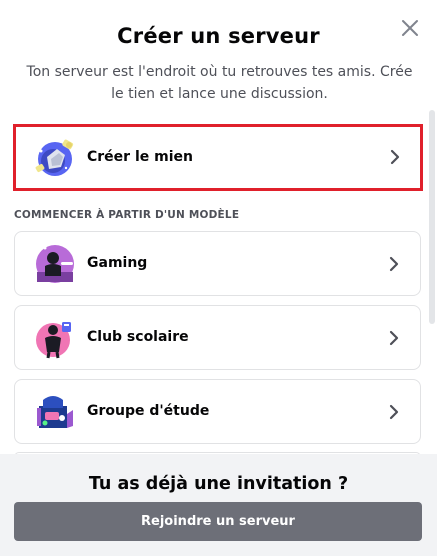 The width and height of the screenshot is (437, 556). Describe the element at coordinates (218, 484) in the screenshot. I see `invite-prompt: Tu as déjà une invitation ?` at that location.